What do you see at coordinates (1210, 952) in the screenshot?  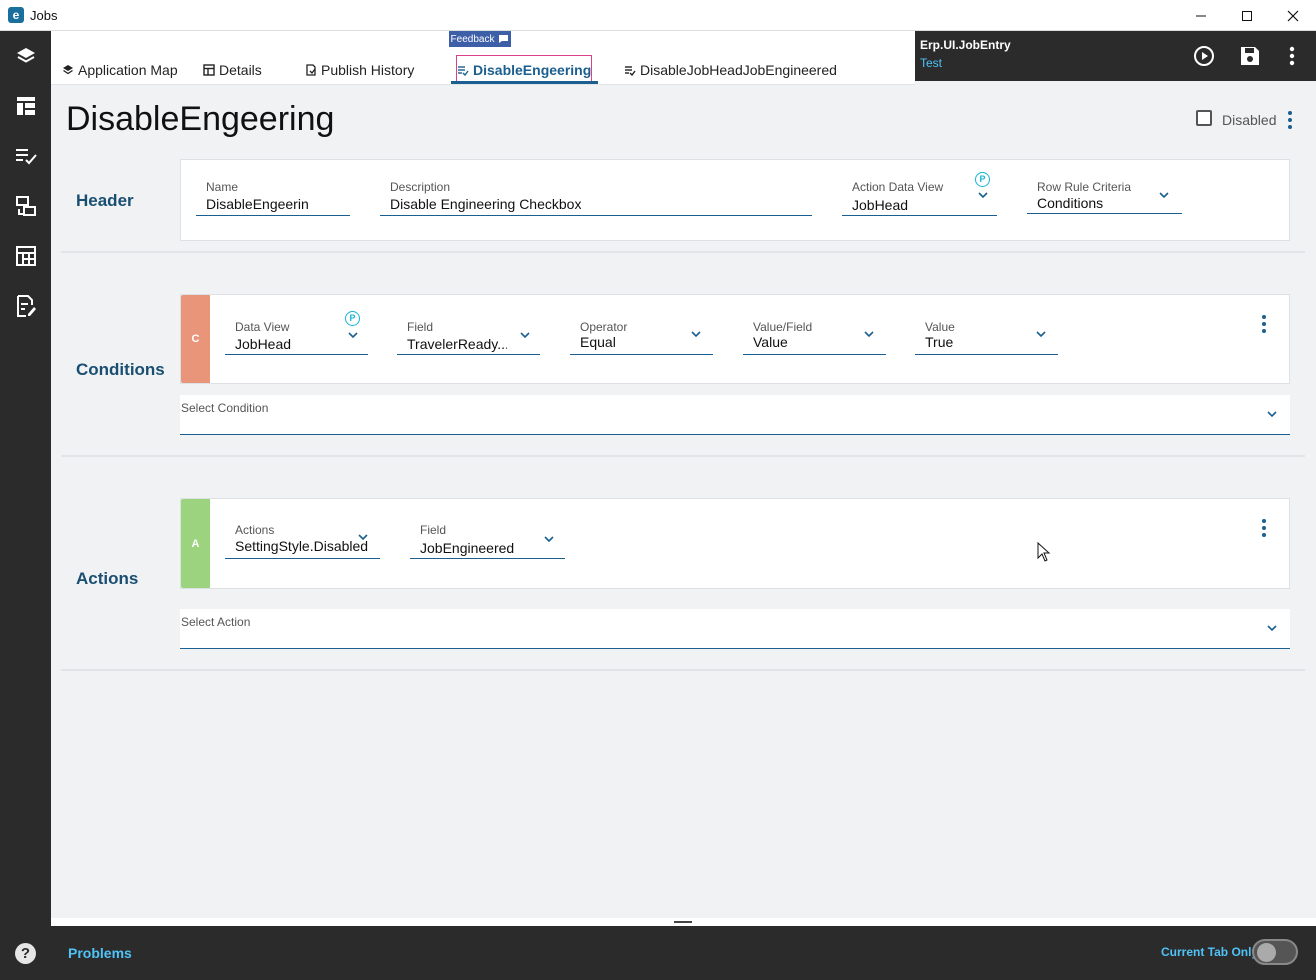 I see `current-tab-only-label: Current Tab Only` at bounding box center [1210, 952].